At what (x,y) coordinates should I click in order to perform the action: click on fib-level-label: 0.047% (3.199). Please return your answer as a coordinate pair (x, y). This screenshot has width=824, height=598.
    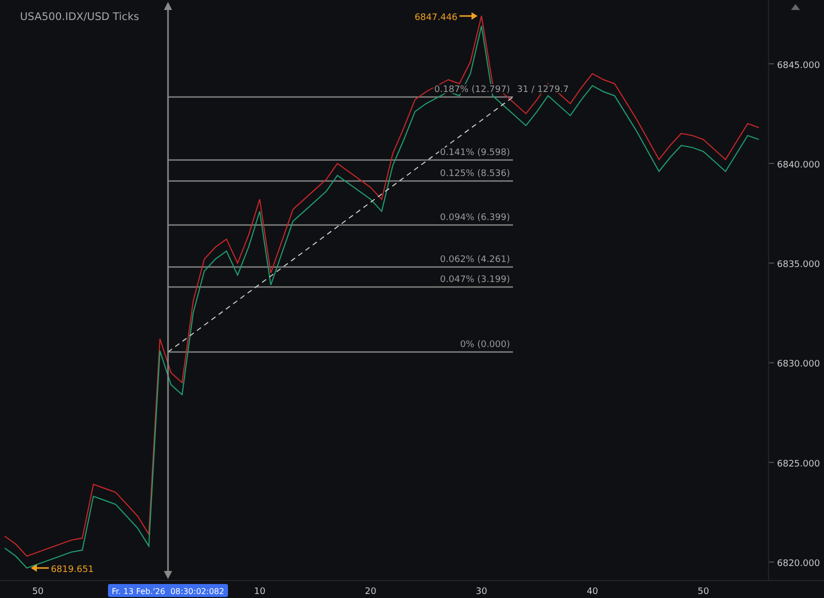
    Looking at the image, I should click on (475, 280).